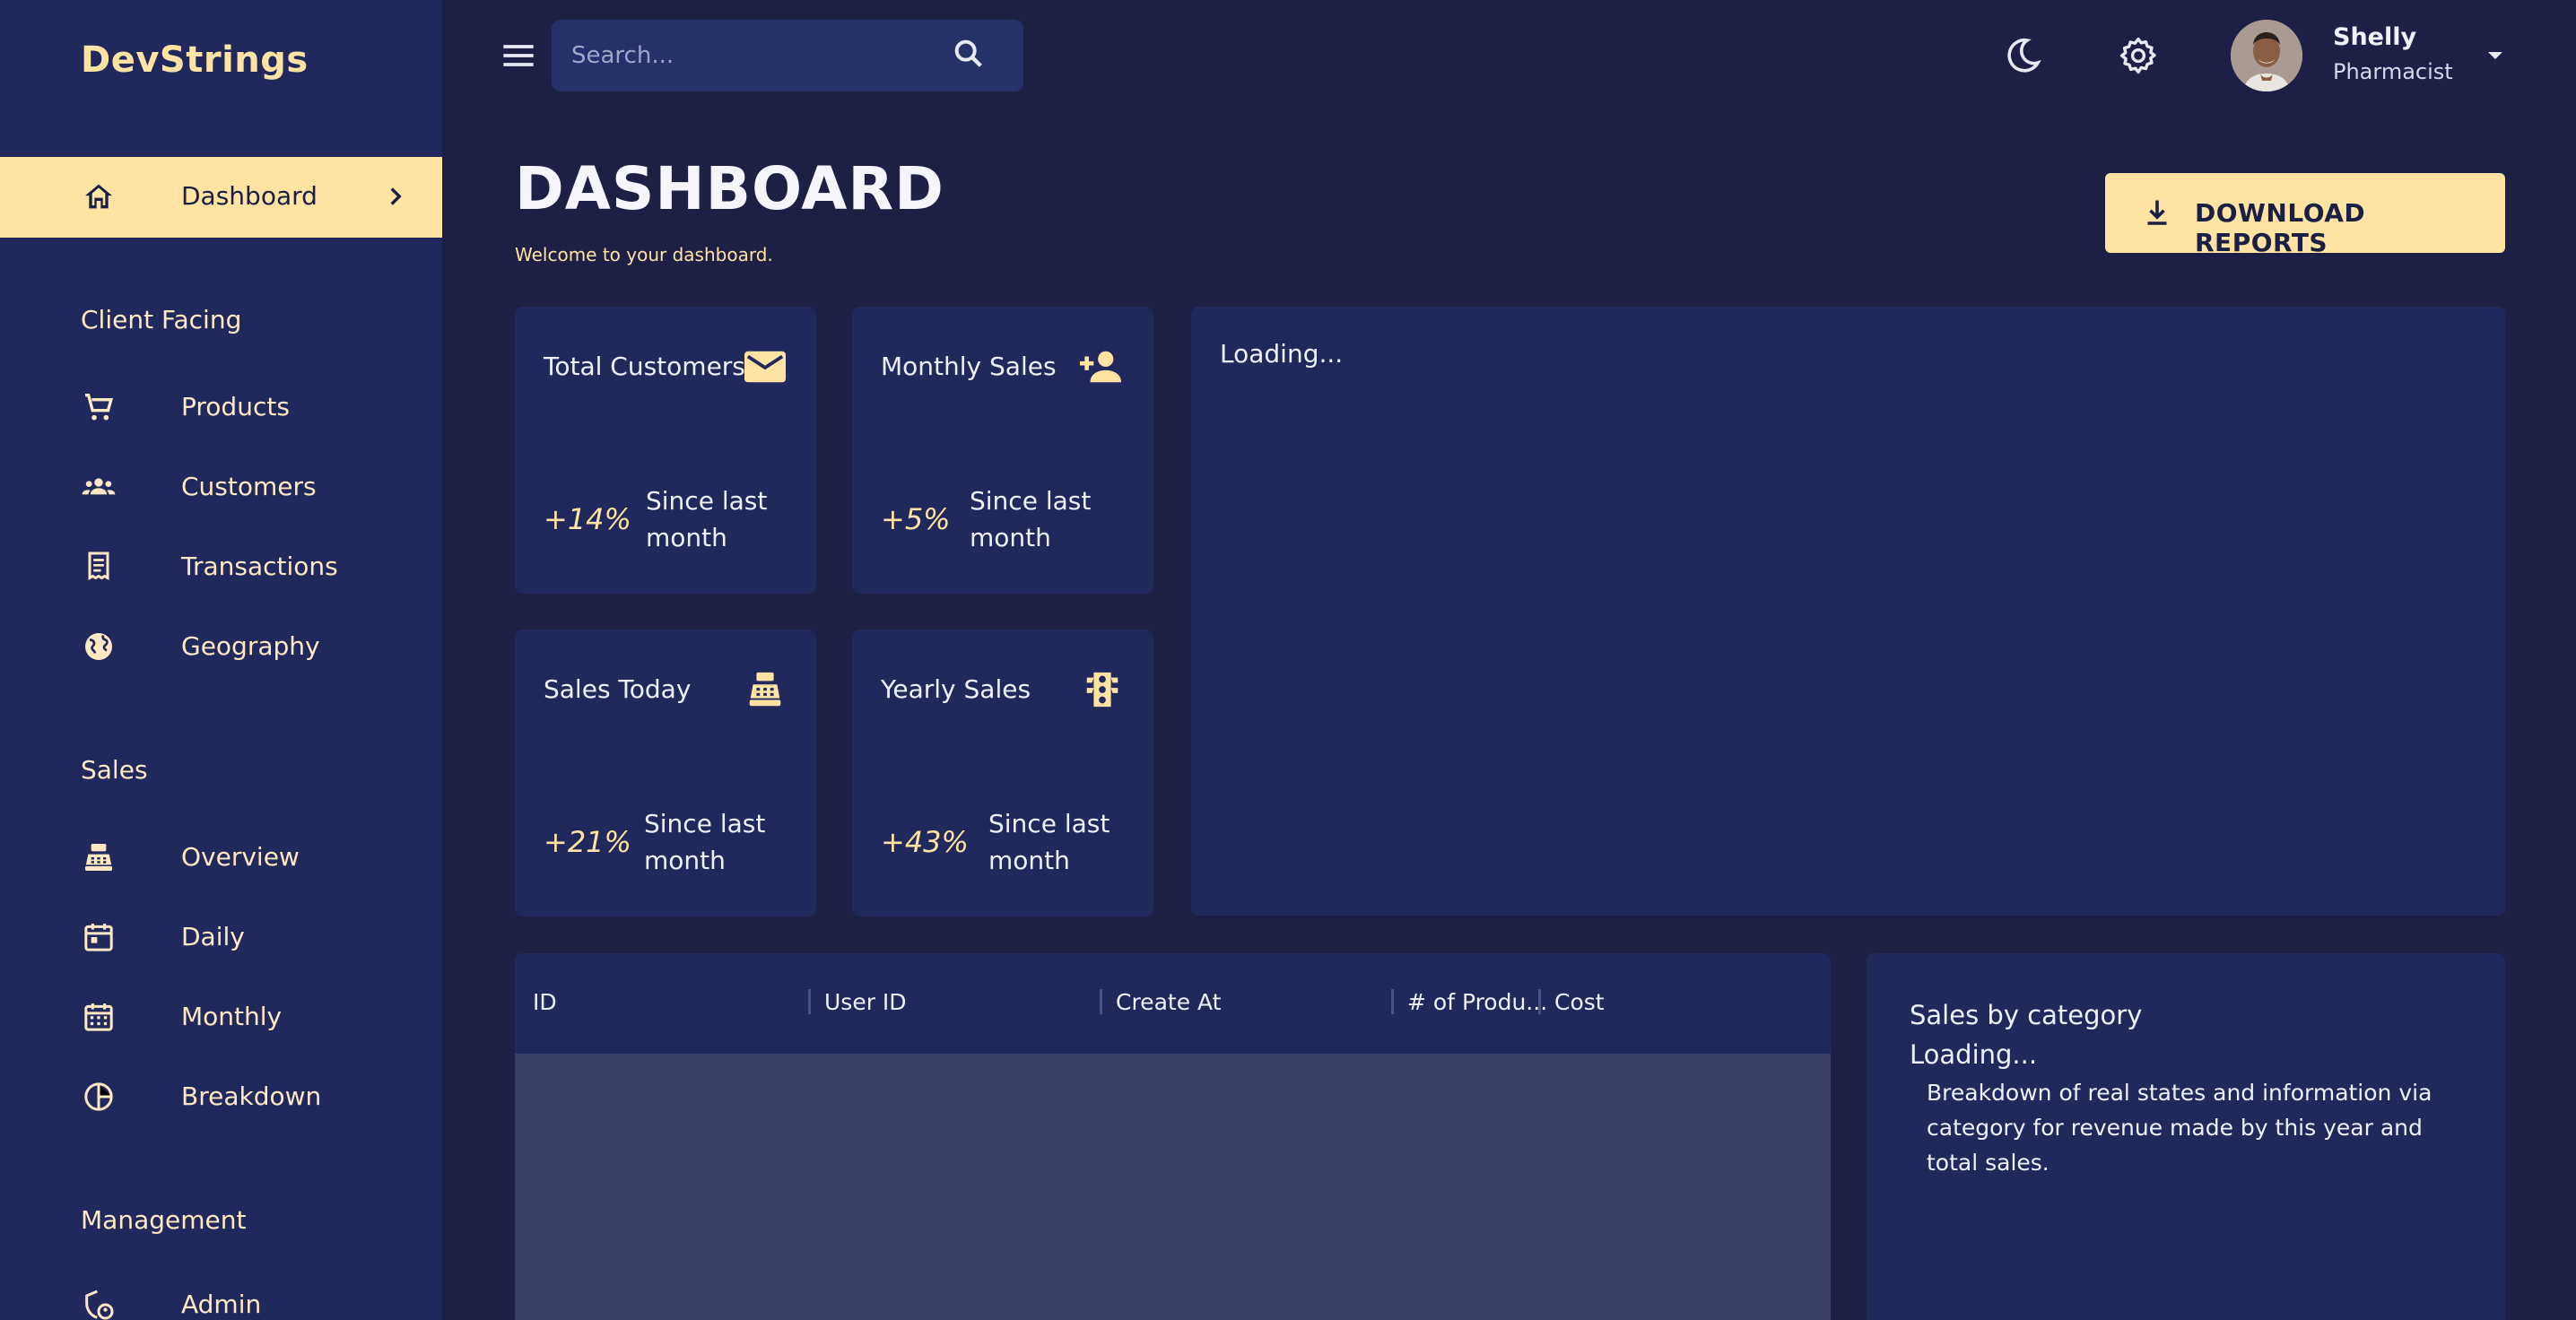  What do you see at coordinates (2495, 56) in the screenshot?
I see `caret-down-icon` at bounding box center [2495, 56].